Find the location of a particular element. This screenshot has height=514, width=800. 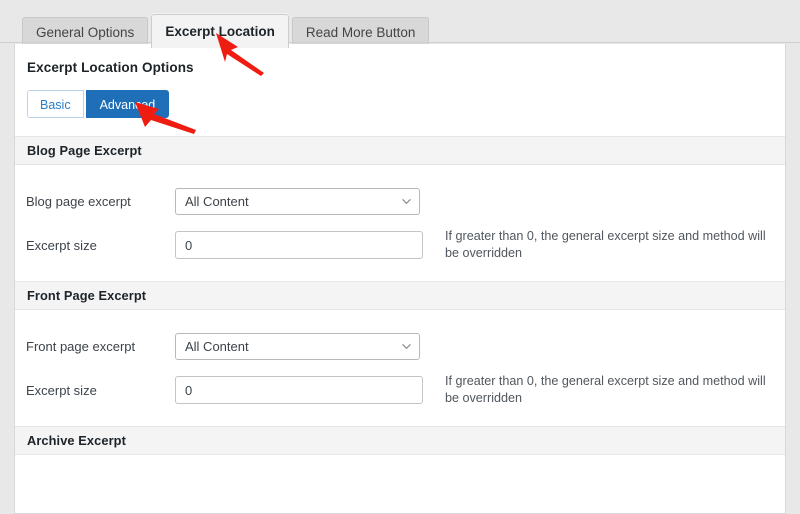

panel-title: Excerpt Location Options is located at coordinates (110, 67).